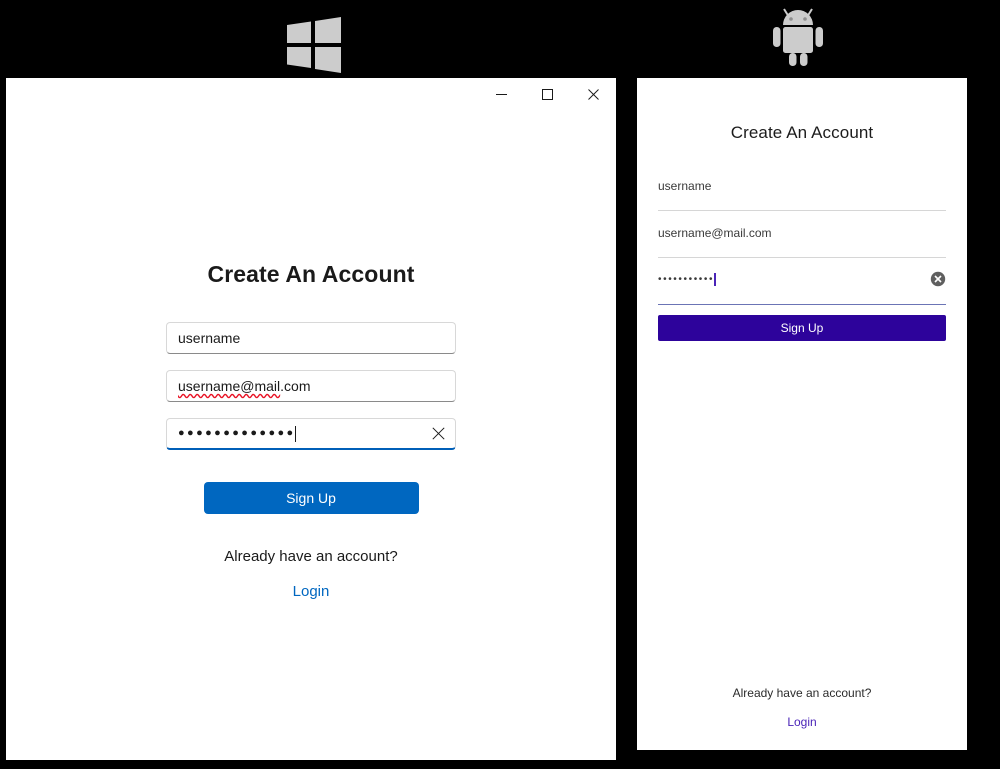 Image resolution: width=1000 pixels, height=769 pixels. What do you see at coordinates (938, 279) in the screenshot?
I see `clear-circle-x-icon` at bounding box center [938, 279].